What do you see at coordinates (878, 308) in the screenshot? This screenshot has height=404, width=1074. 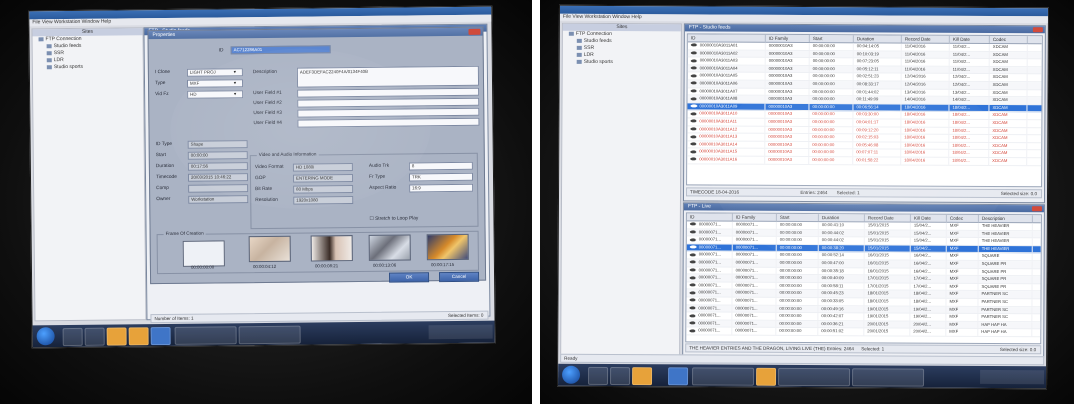 I see `cell-text: 19/01/2015` at bounding box center [878, 308].